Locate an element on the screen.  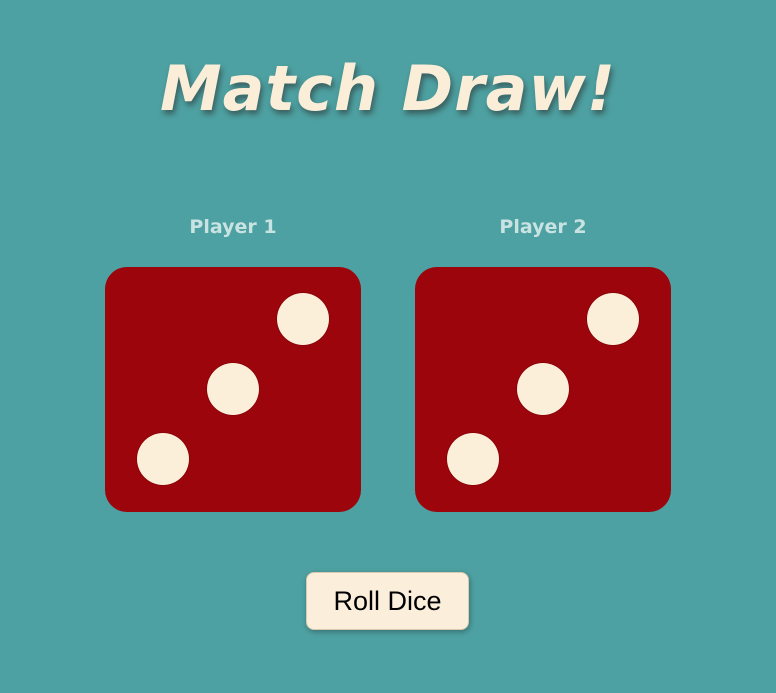
player-2-die is located at coordinates (543, 389).